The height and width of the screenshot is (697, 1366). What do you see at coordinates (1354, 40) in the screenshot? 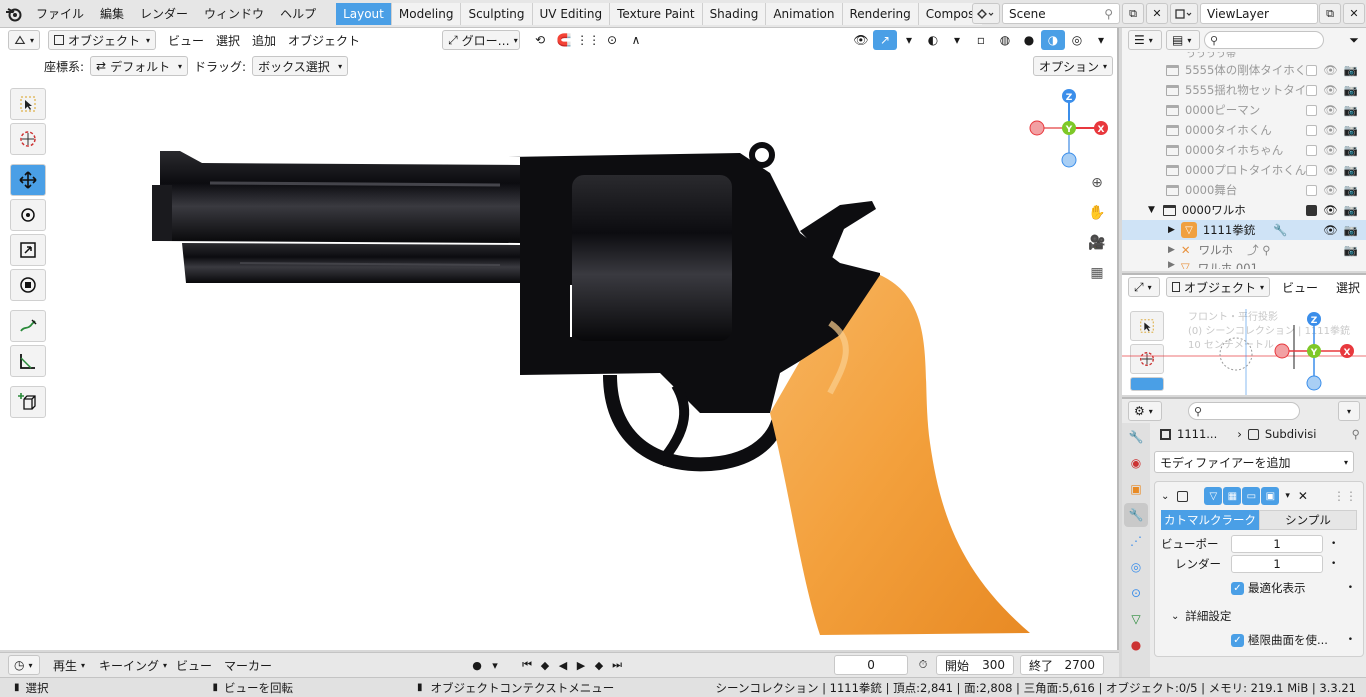
I see `filter-icon: ⏷` at bounding box center [1354, 40].